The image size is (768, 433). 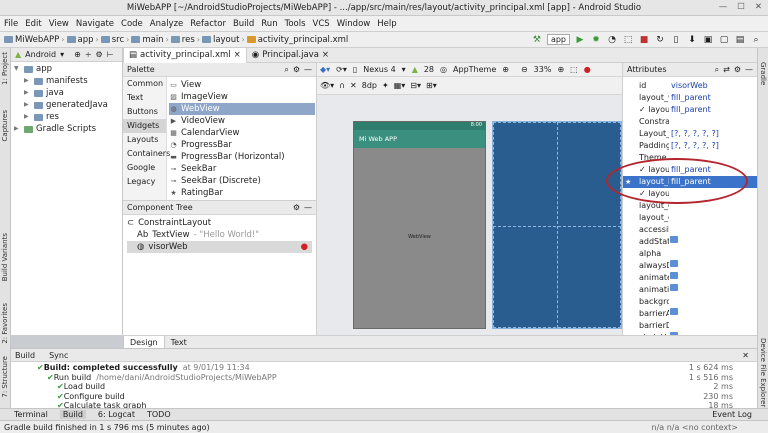 I want to click on attribute-row: ✓ layout_wifill_parent, so click(x=690, y=110).